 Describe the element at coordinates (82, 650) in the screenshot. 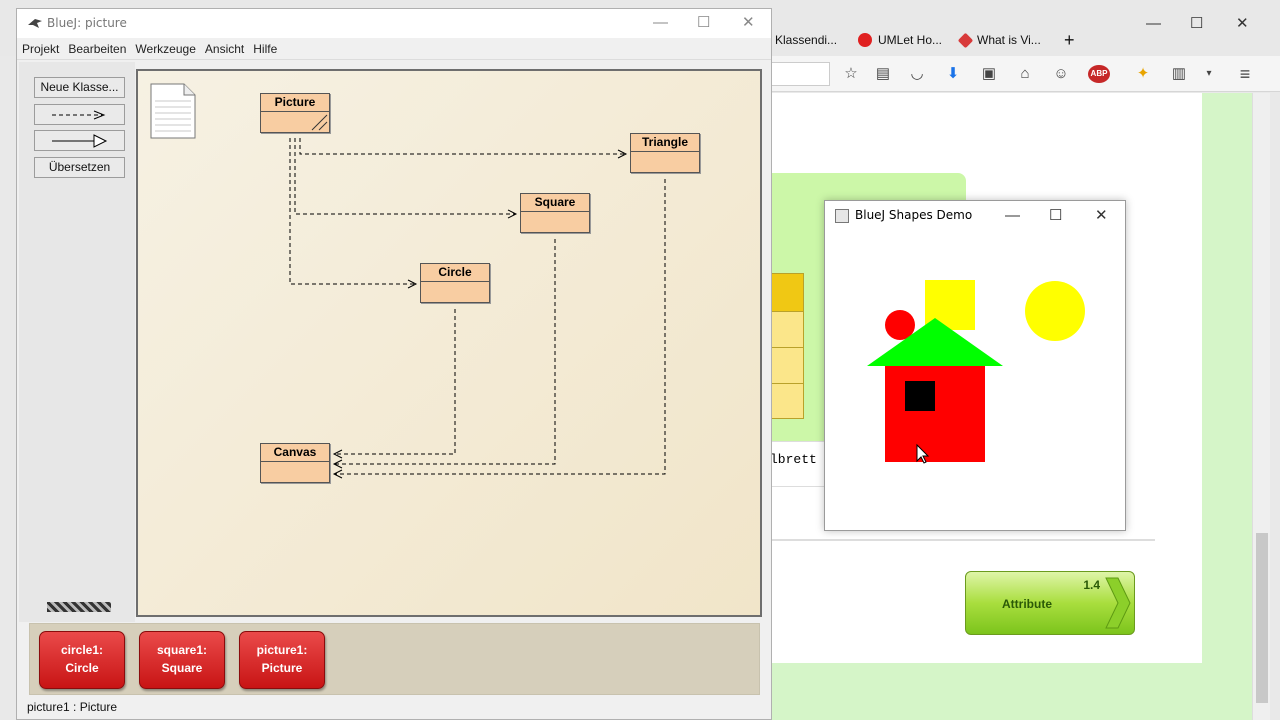

I see `object-name: circle1:` at that location.